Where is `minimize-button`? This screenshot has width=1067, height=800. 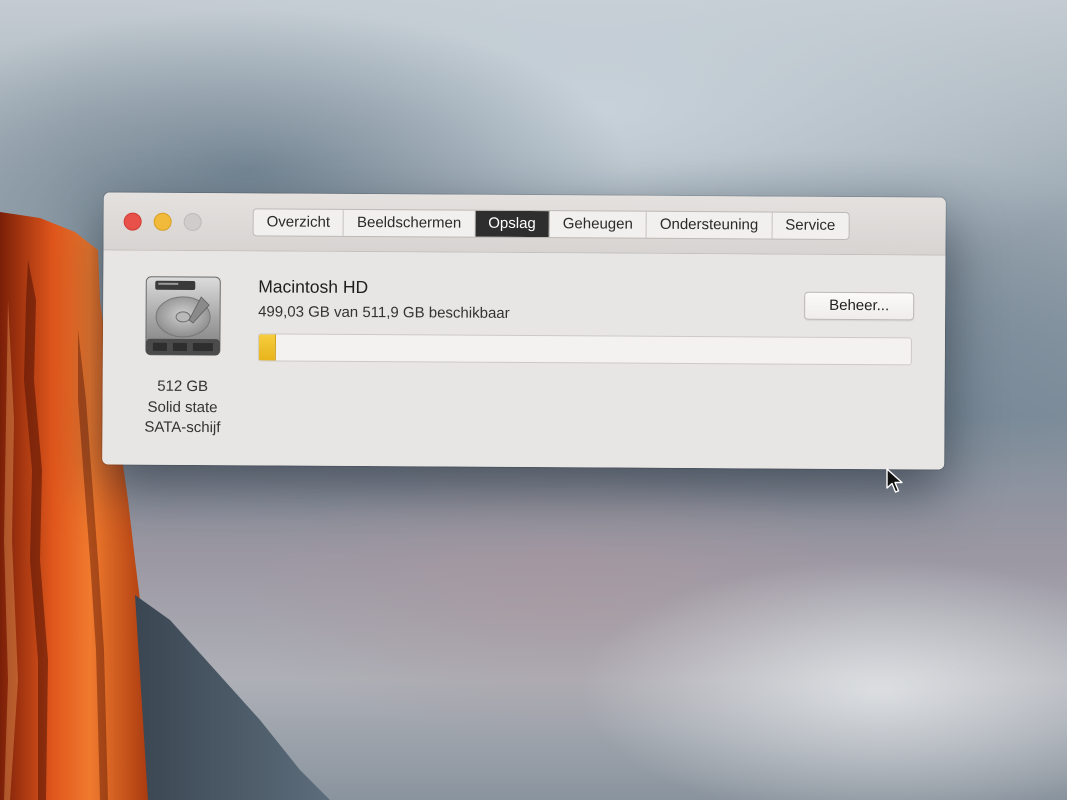 minimize-button is located at coordinates (162, 221).